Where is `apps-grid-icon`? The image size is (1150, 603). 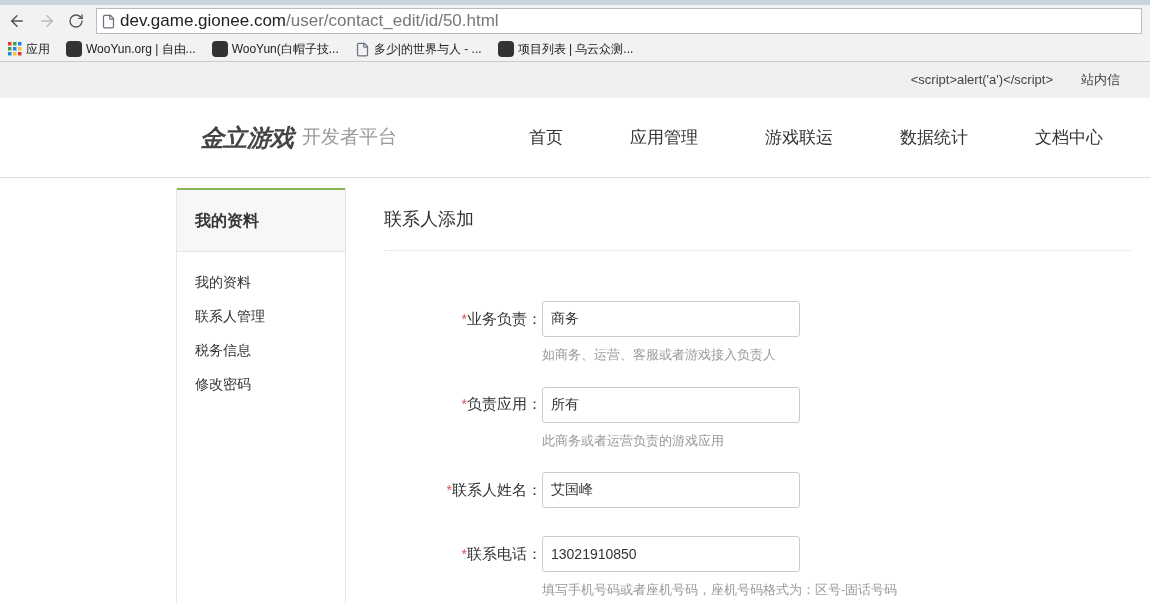 apps-grid-icon is located at coordinates (15, 49).